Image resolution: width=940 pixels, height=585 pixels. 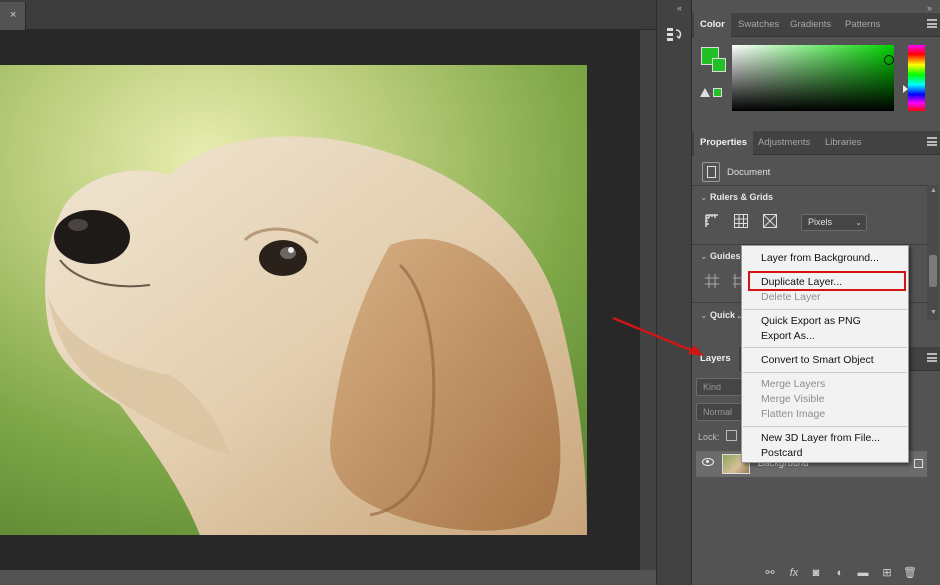 I want to click on guides-section: ⌄ Guides, so click(x=720, y=256).